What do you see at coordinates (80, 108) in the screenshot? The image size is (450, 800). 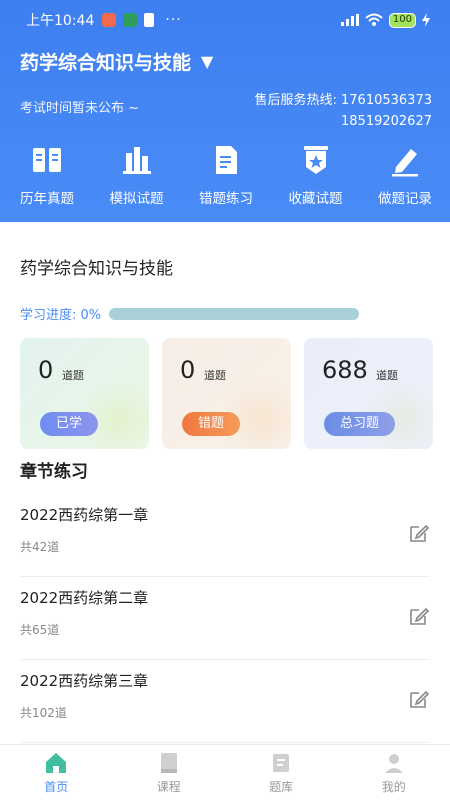 I see `exam-time-note: 考试时间暂未公布 ~` at bounding box center [80, 108].